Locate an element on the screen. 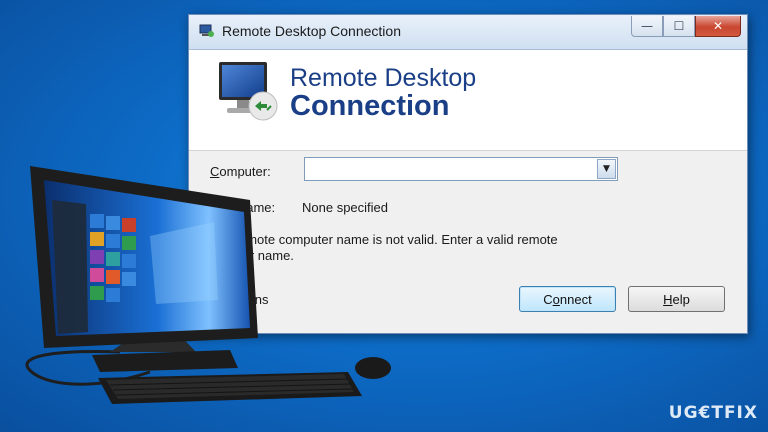 The image size is (768, 432). help-label-rest: elp is located at coordinates (681, 299).